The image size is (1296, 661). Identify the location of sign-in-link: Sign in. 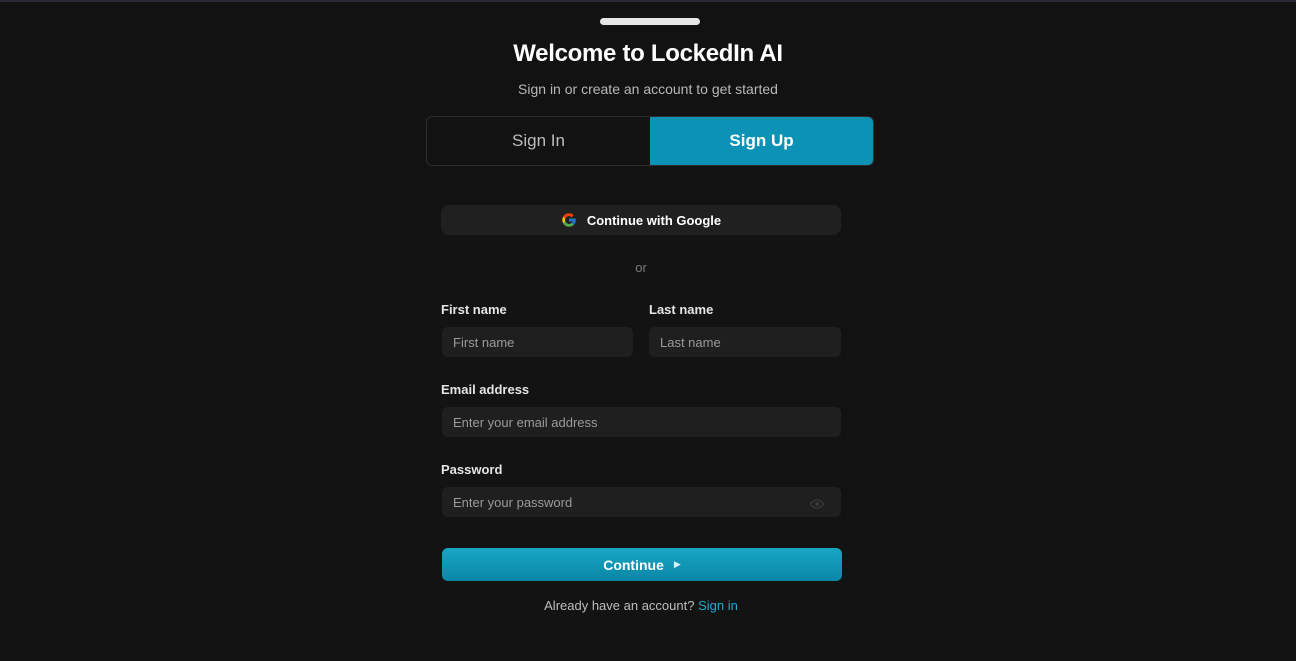
(718, 605).